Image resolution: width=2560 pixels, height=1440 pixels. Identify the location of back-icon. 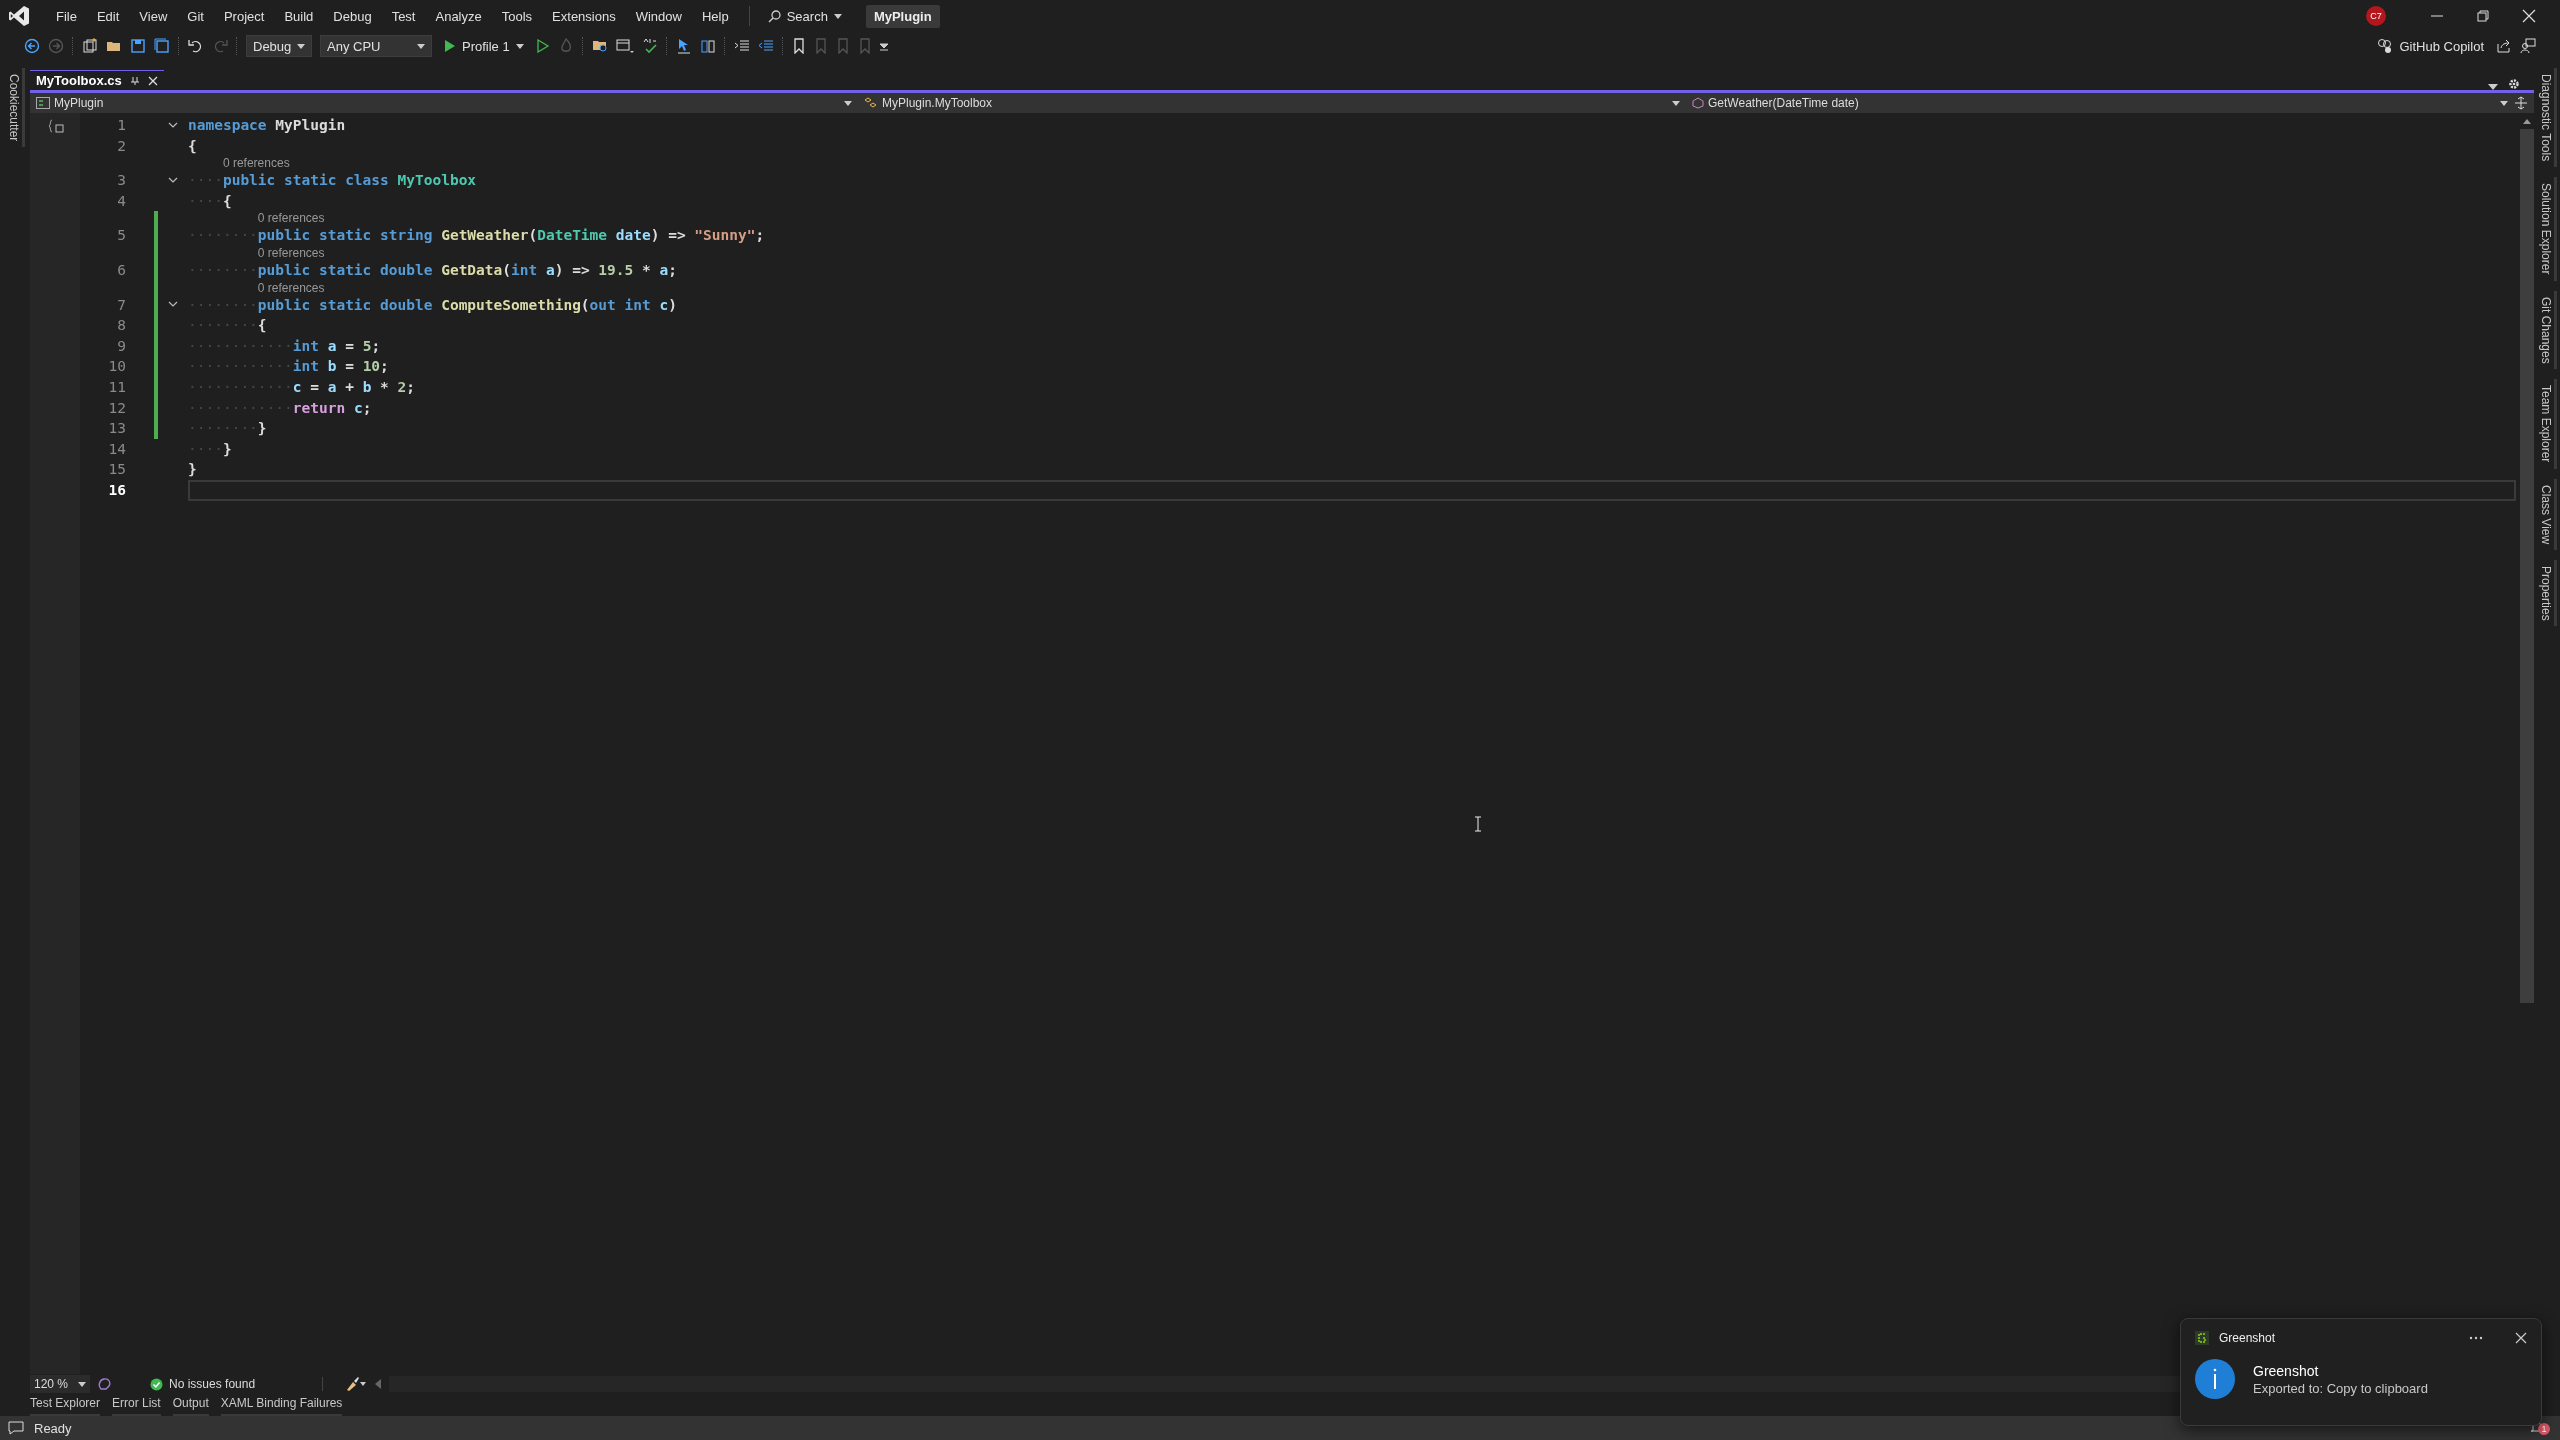
(32, 46).